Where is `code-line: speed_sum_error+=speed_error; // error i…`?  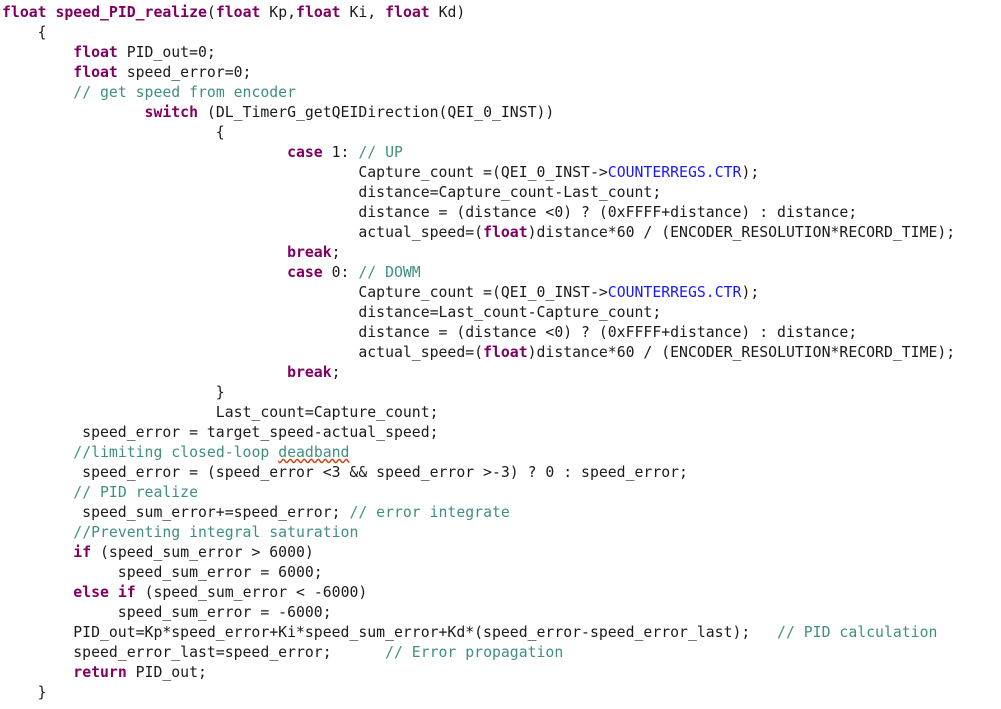 code-line: speed_sum_error+=speed_error; // error i… is located at coordinates (500, 513).